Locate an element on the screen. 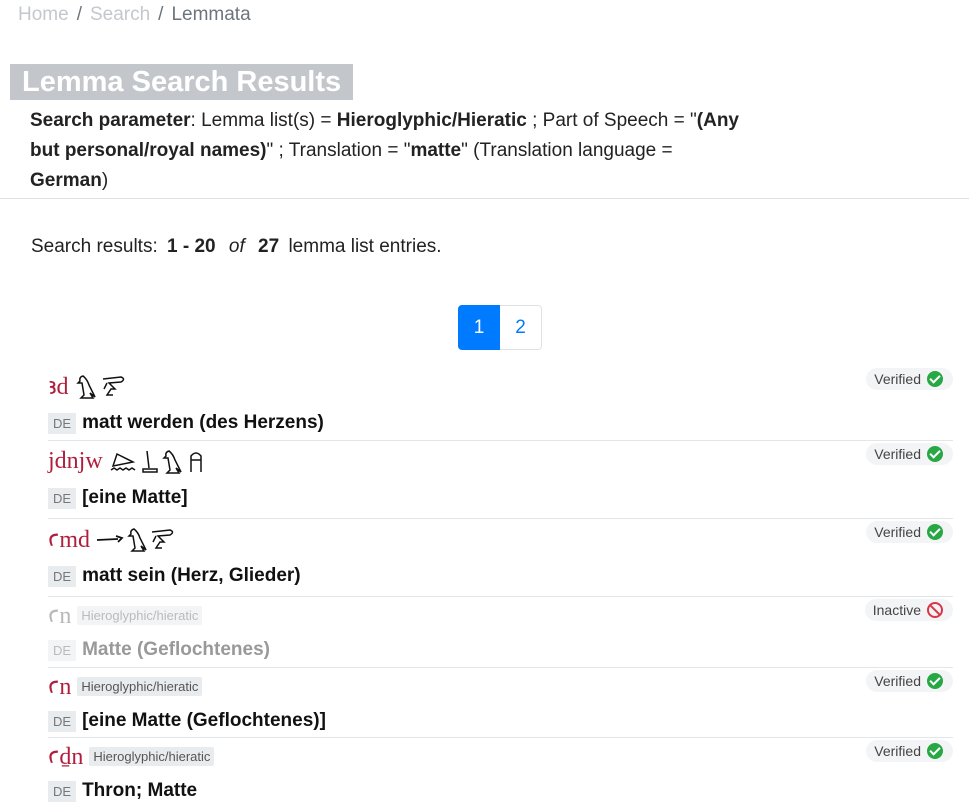  lemma-transliteration: ꜥḏn is located at coordinates (65, 756).